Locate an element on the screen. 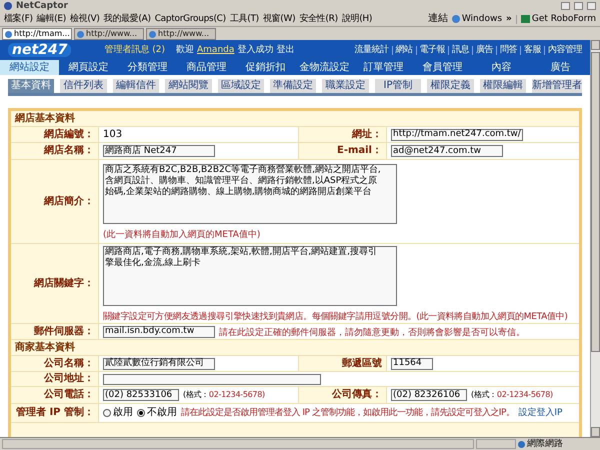 Image resolution: width=600 pixels, height=450 pixels. nav-tab: 商品管理 is located at coordinates (206, 67).